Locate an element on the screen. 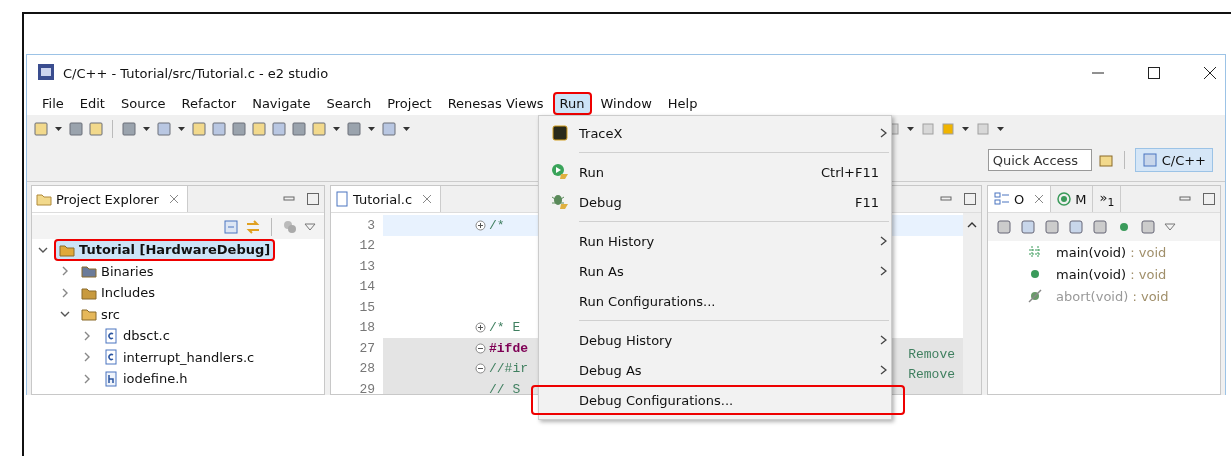  tree-item: iodefine.h is located at coordinates (145, 378).